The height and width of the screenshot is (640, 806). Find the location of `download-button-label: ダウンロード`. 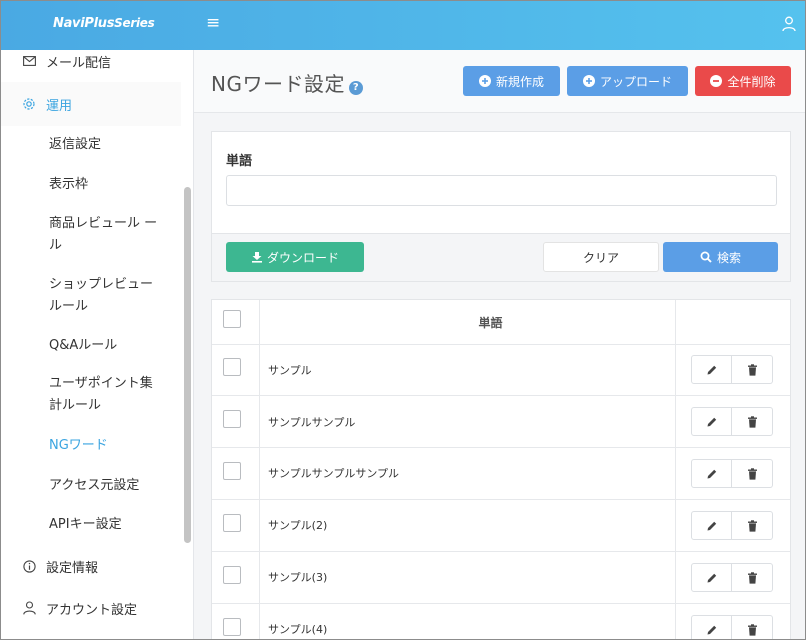

download-button-label: ダウンロード is located at coordinates (302, 257).